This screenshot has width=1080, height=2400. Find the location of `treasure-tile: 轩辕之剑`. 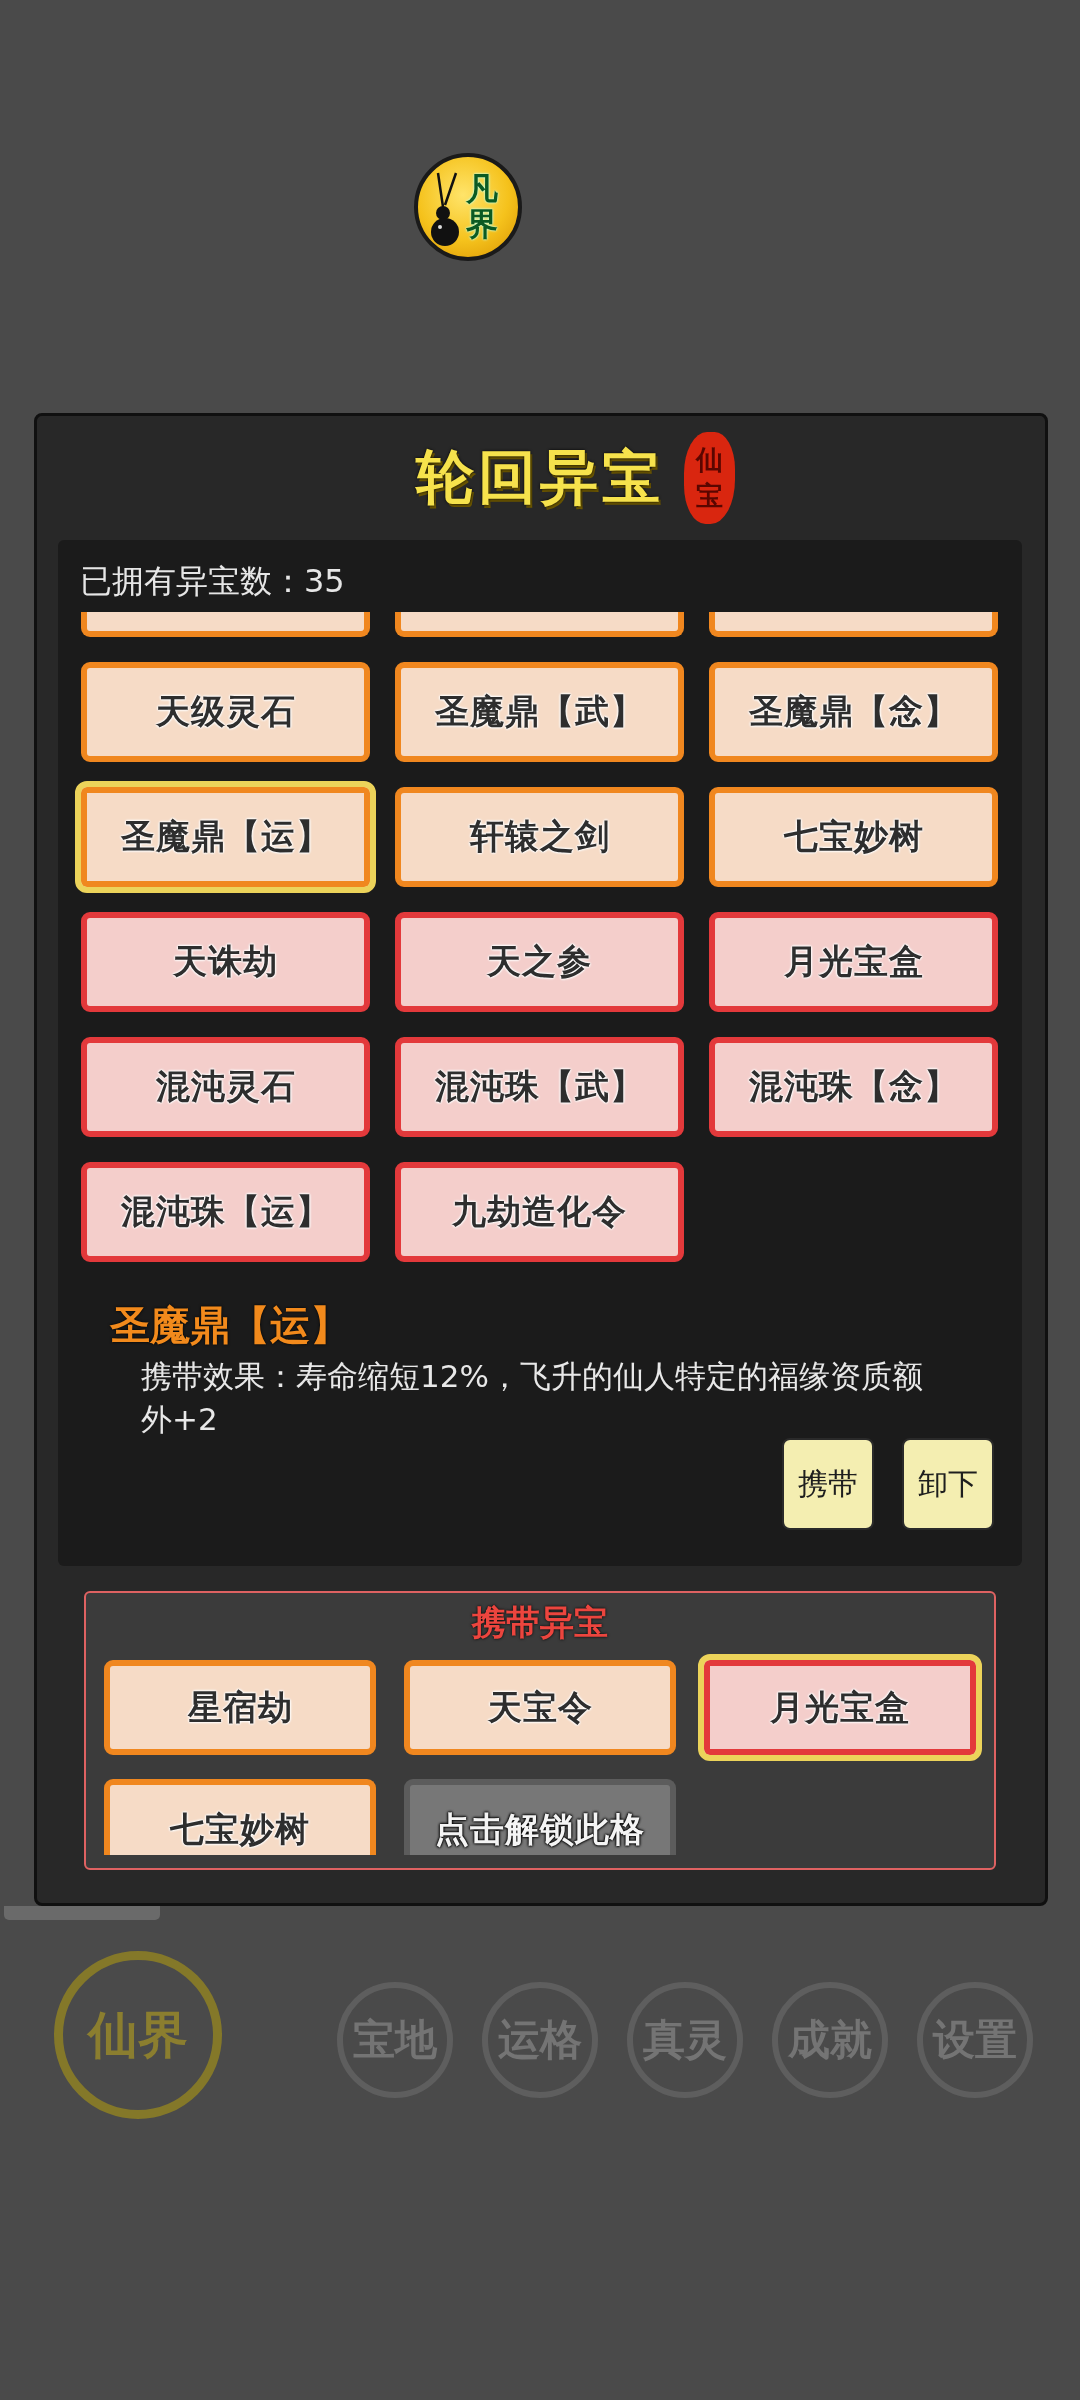

treasure-tile: 轩辕之剑 is located at coordinates (539, 837).